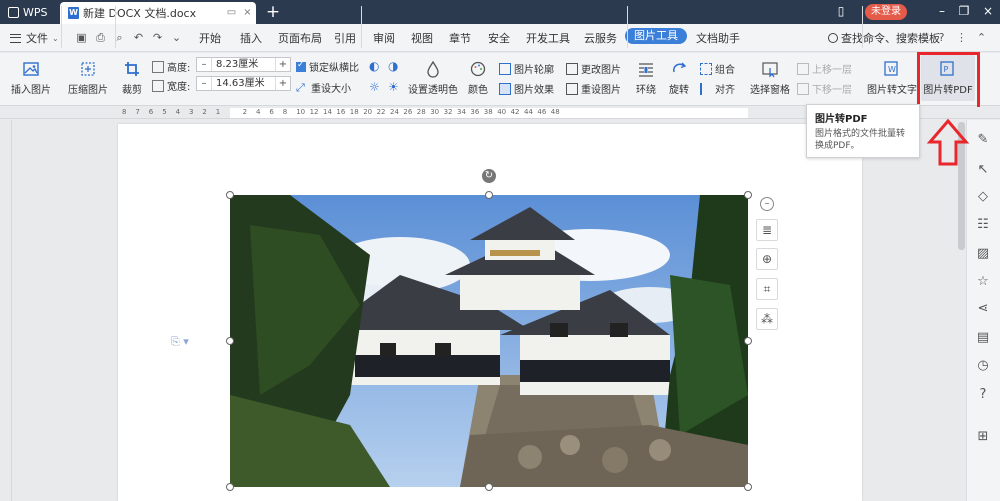  What do you see at coordinates (961, 37) in the screenshot?
I see `more-options-icon: ⋮` at bounding box center [961, 37].